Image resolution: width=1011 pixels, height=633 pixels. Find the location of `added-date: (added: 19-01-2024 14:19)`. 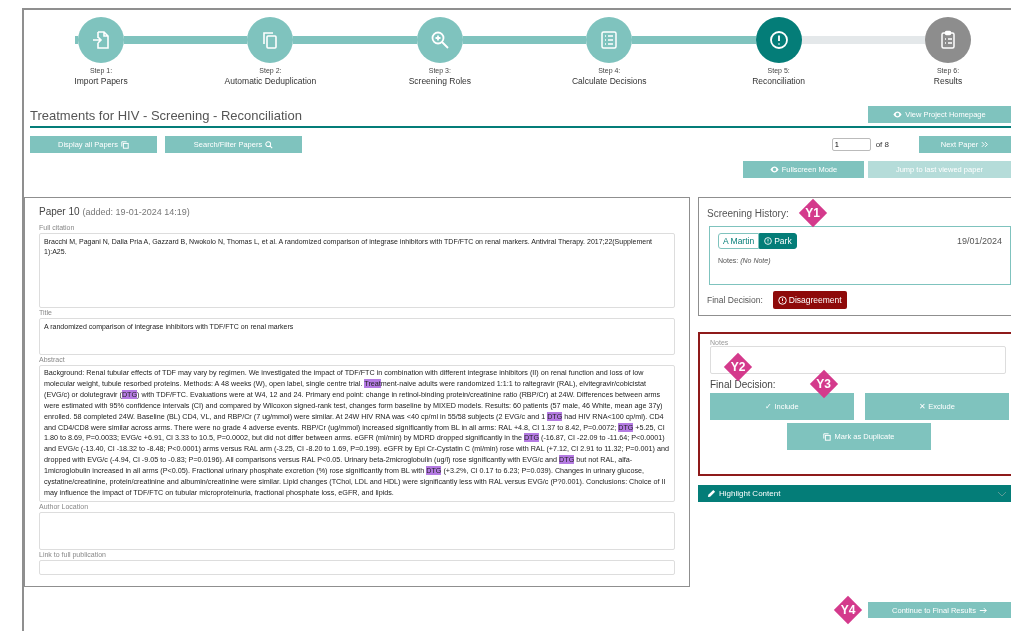

added-date: (added: 19-01-2024 14:19) is located at coordinates (136, 212).